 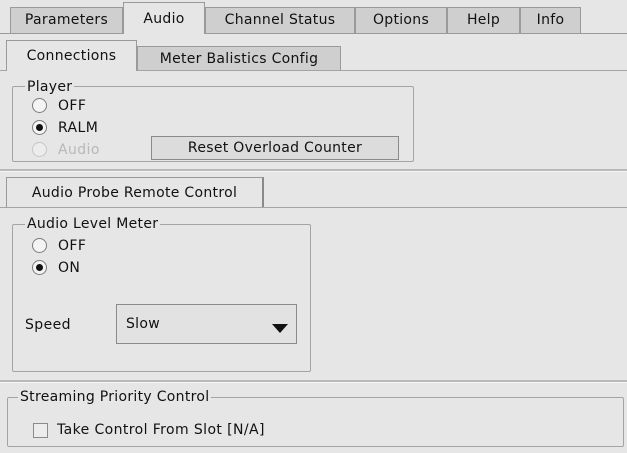 I want to click on tab-label: Options, so click(x=401, y=20).